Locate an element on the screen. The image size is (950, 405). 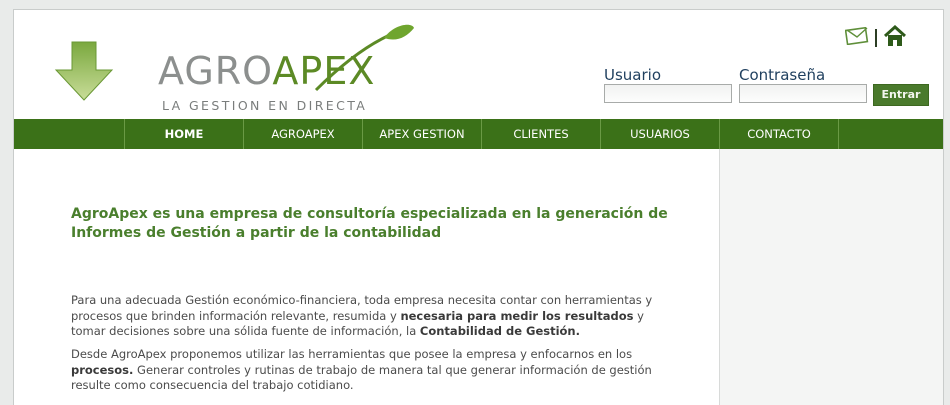
password-input is located at coordinates (803, 93).